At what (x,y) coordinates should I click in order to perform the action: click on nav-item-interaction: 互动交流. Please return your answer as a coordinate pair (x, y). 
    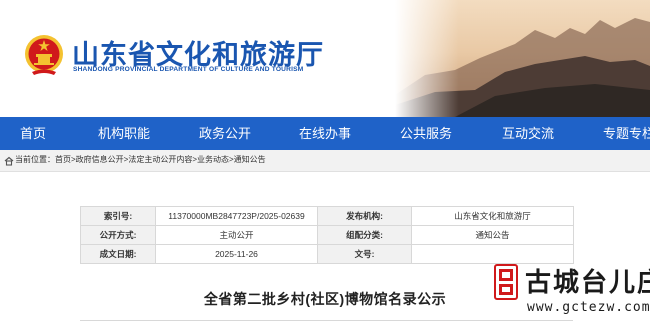
    Looking at the image, I should click on (528, 133).